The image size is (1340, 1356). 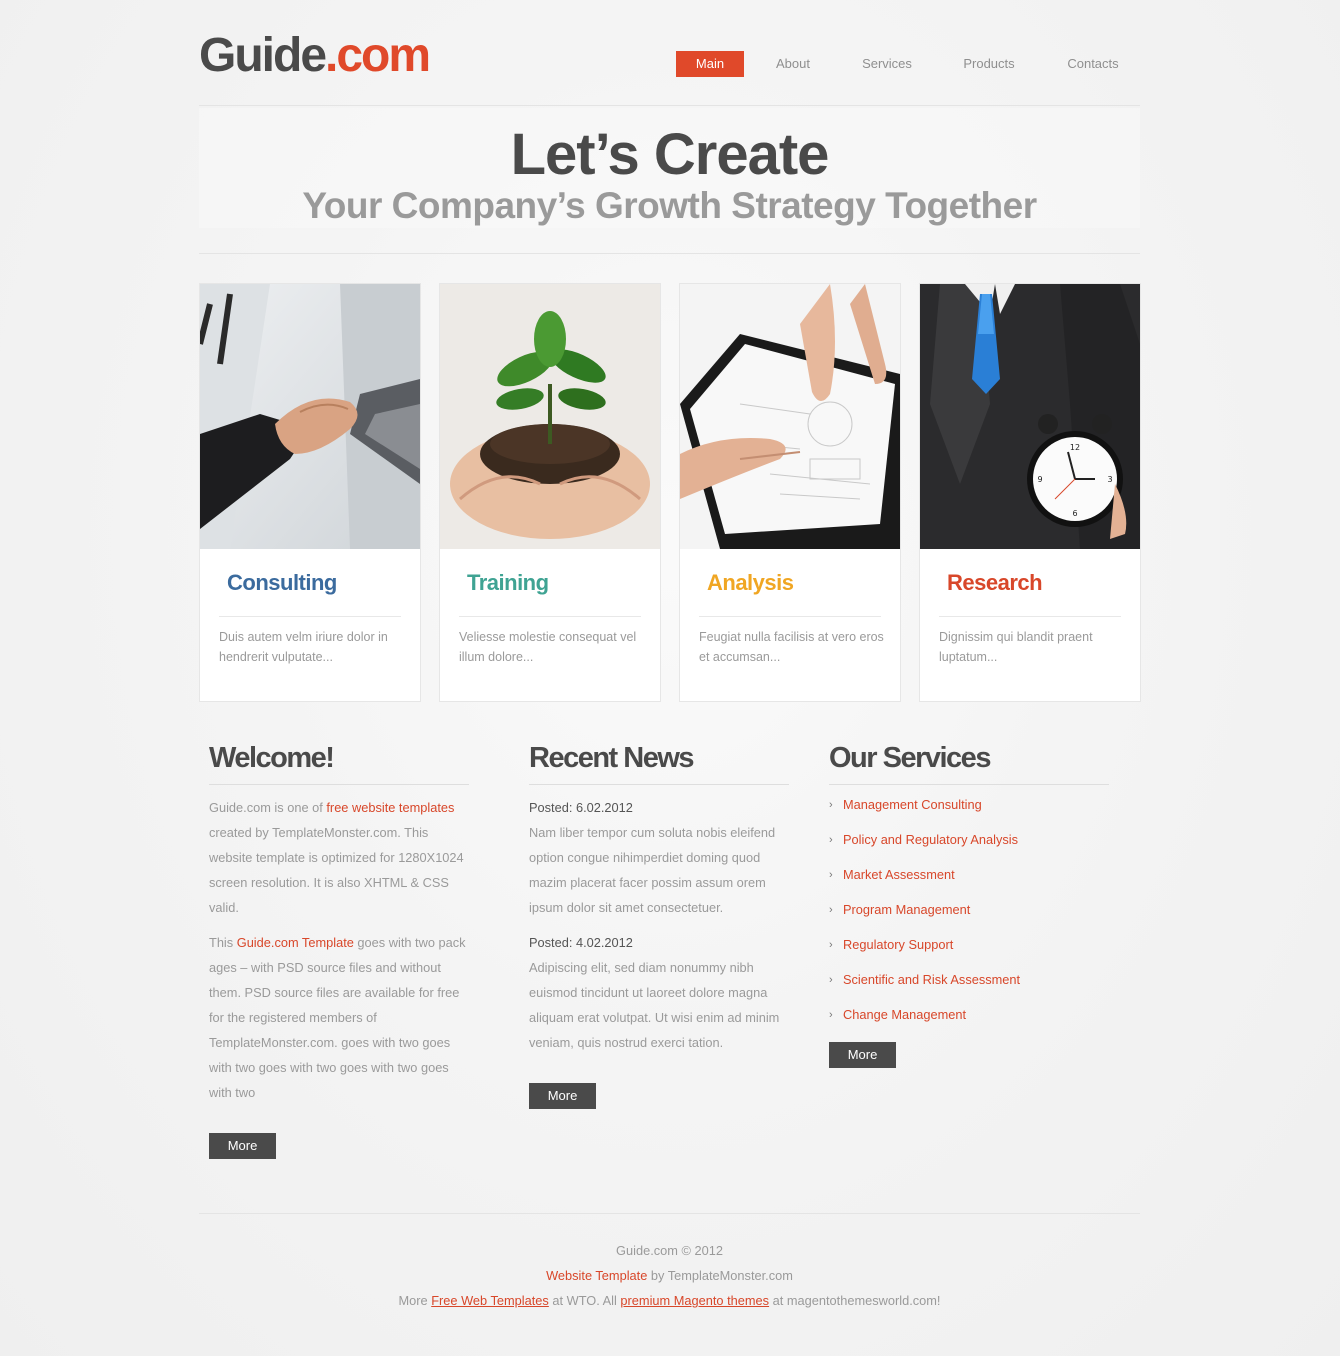 I want to click on services-more-button: More, so click(x=862, y=1055).